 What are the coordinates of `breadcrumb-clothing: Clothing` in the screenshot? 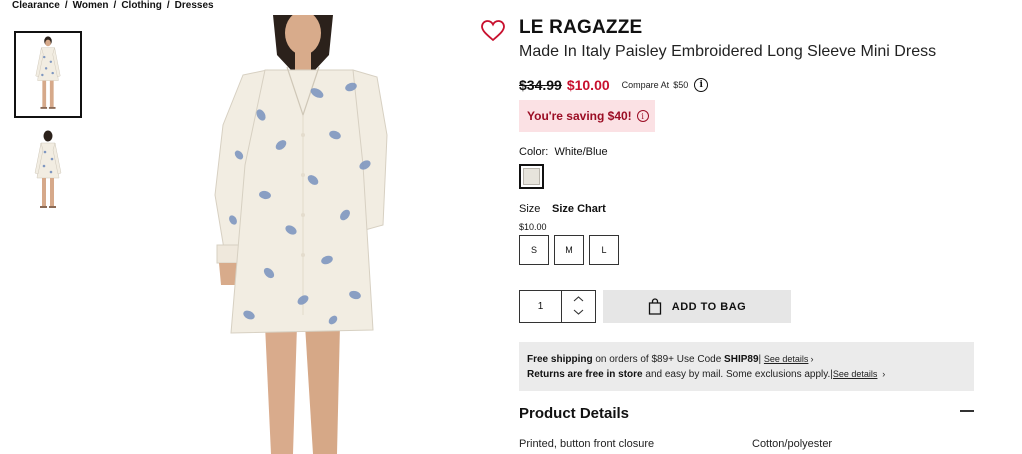 It's located at (141, 5).